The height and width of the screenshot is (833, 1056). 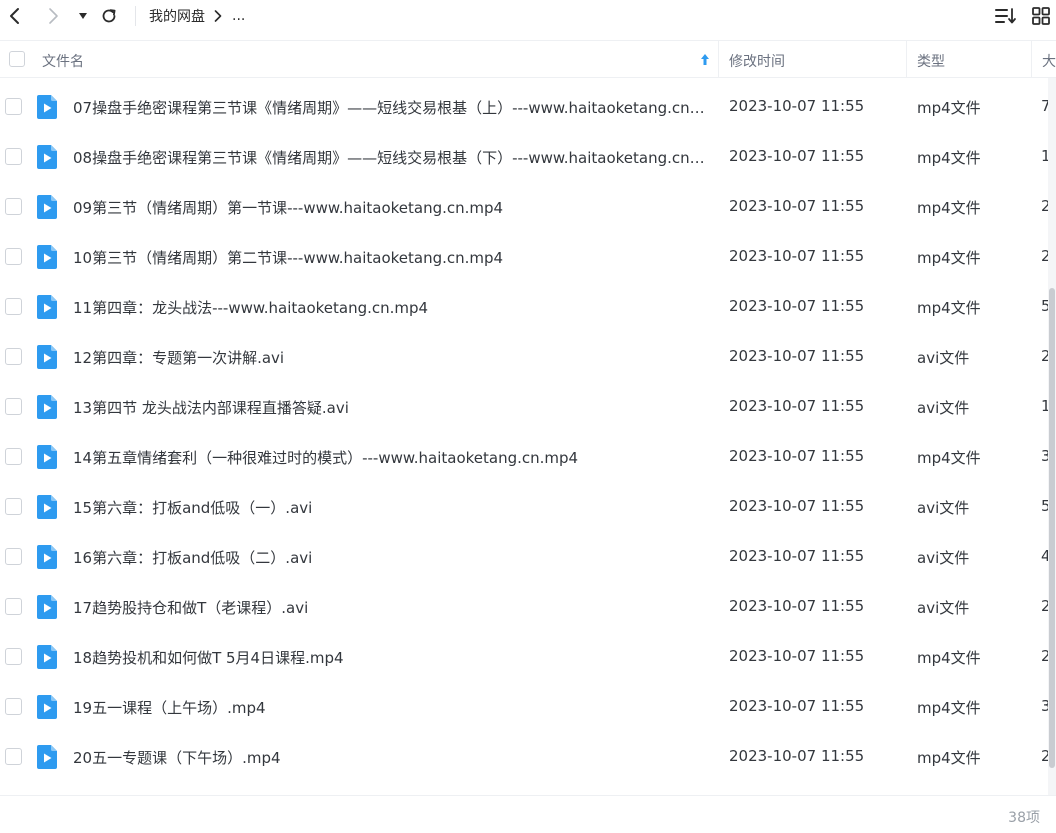 I want to click on column-size-header: 大小, so click(x=1049, y=61).